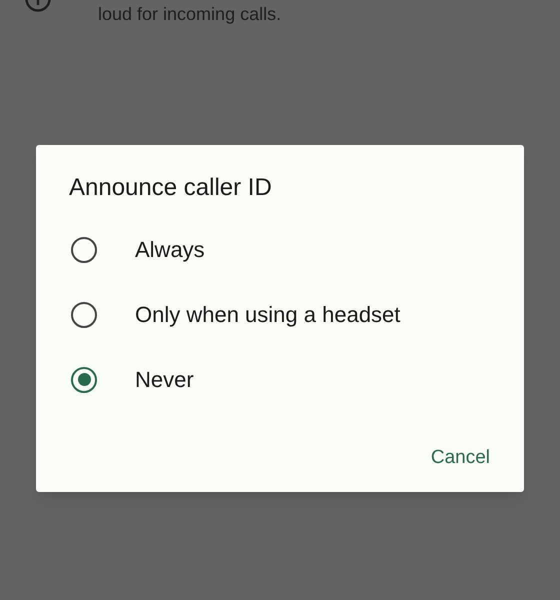 The width and height of the screenshot is (560, 600). I want to click on radio-option: Always, so click(280, 249).